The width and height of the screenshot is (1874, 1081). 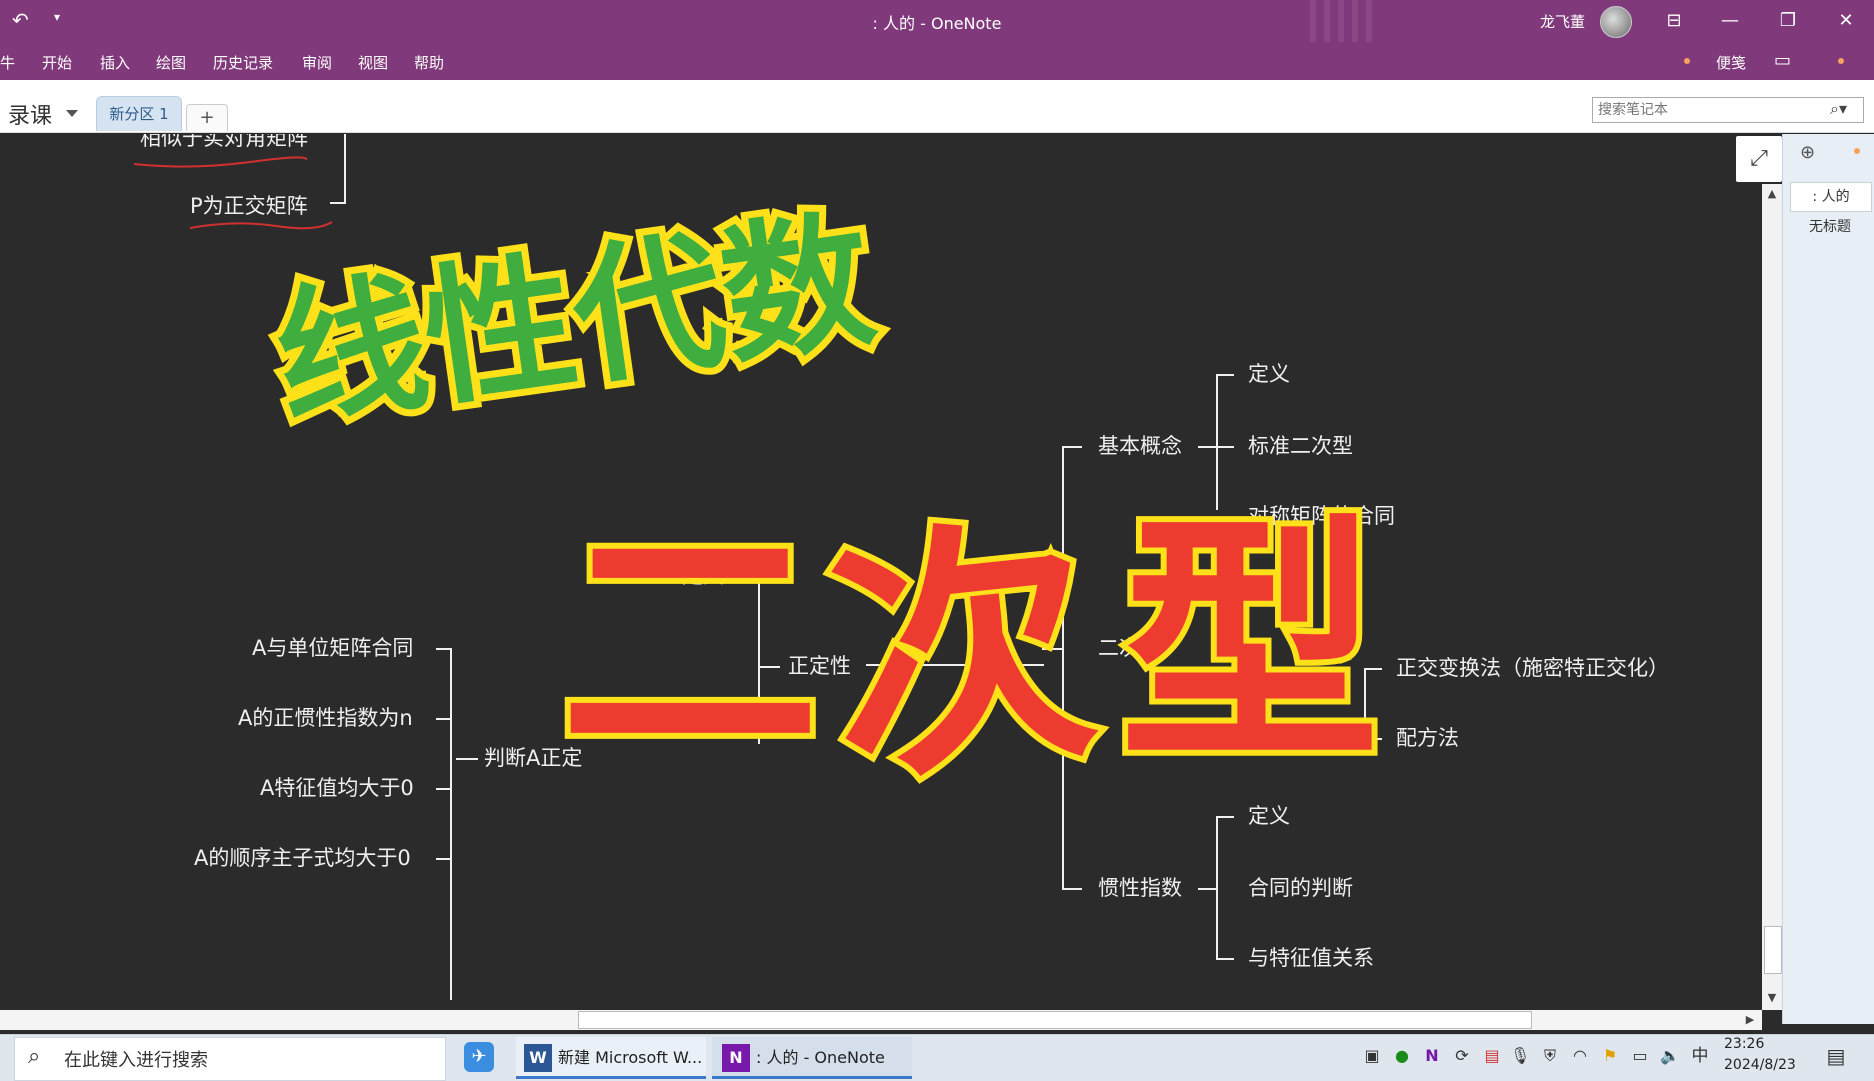 I want to click on window-title: : 人的 - OneNote, so click(x=937, y=23).